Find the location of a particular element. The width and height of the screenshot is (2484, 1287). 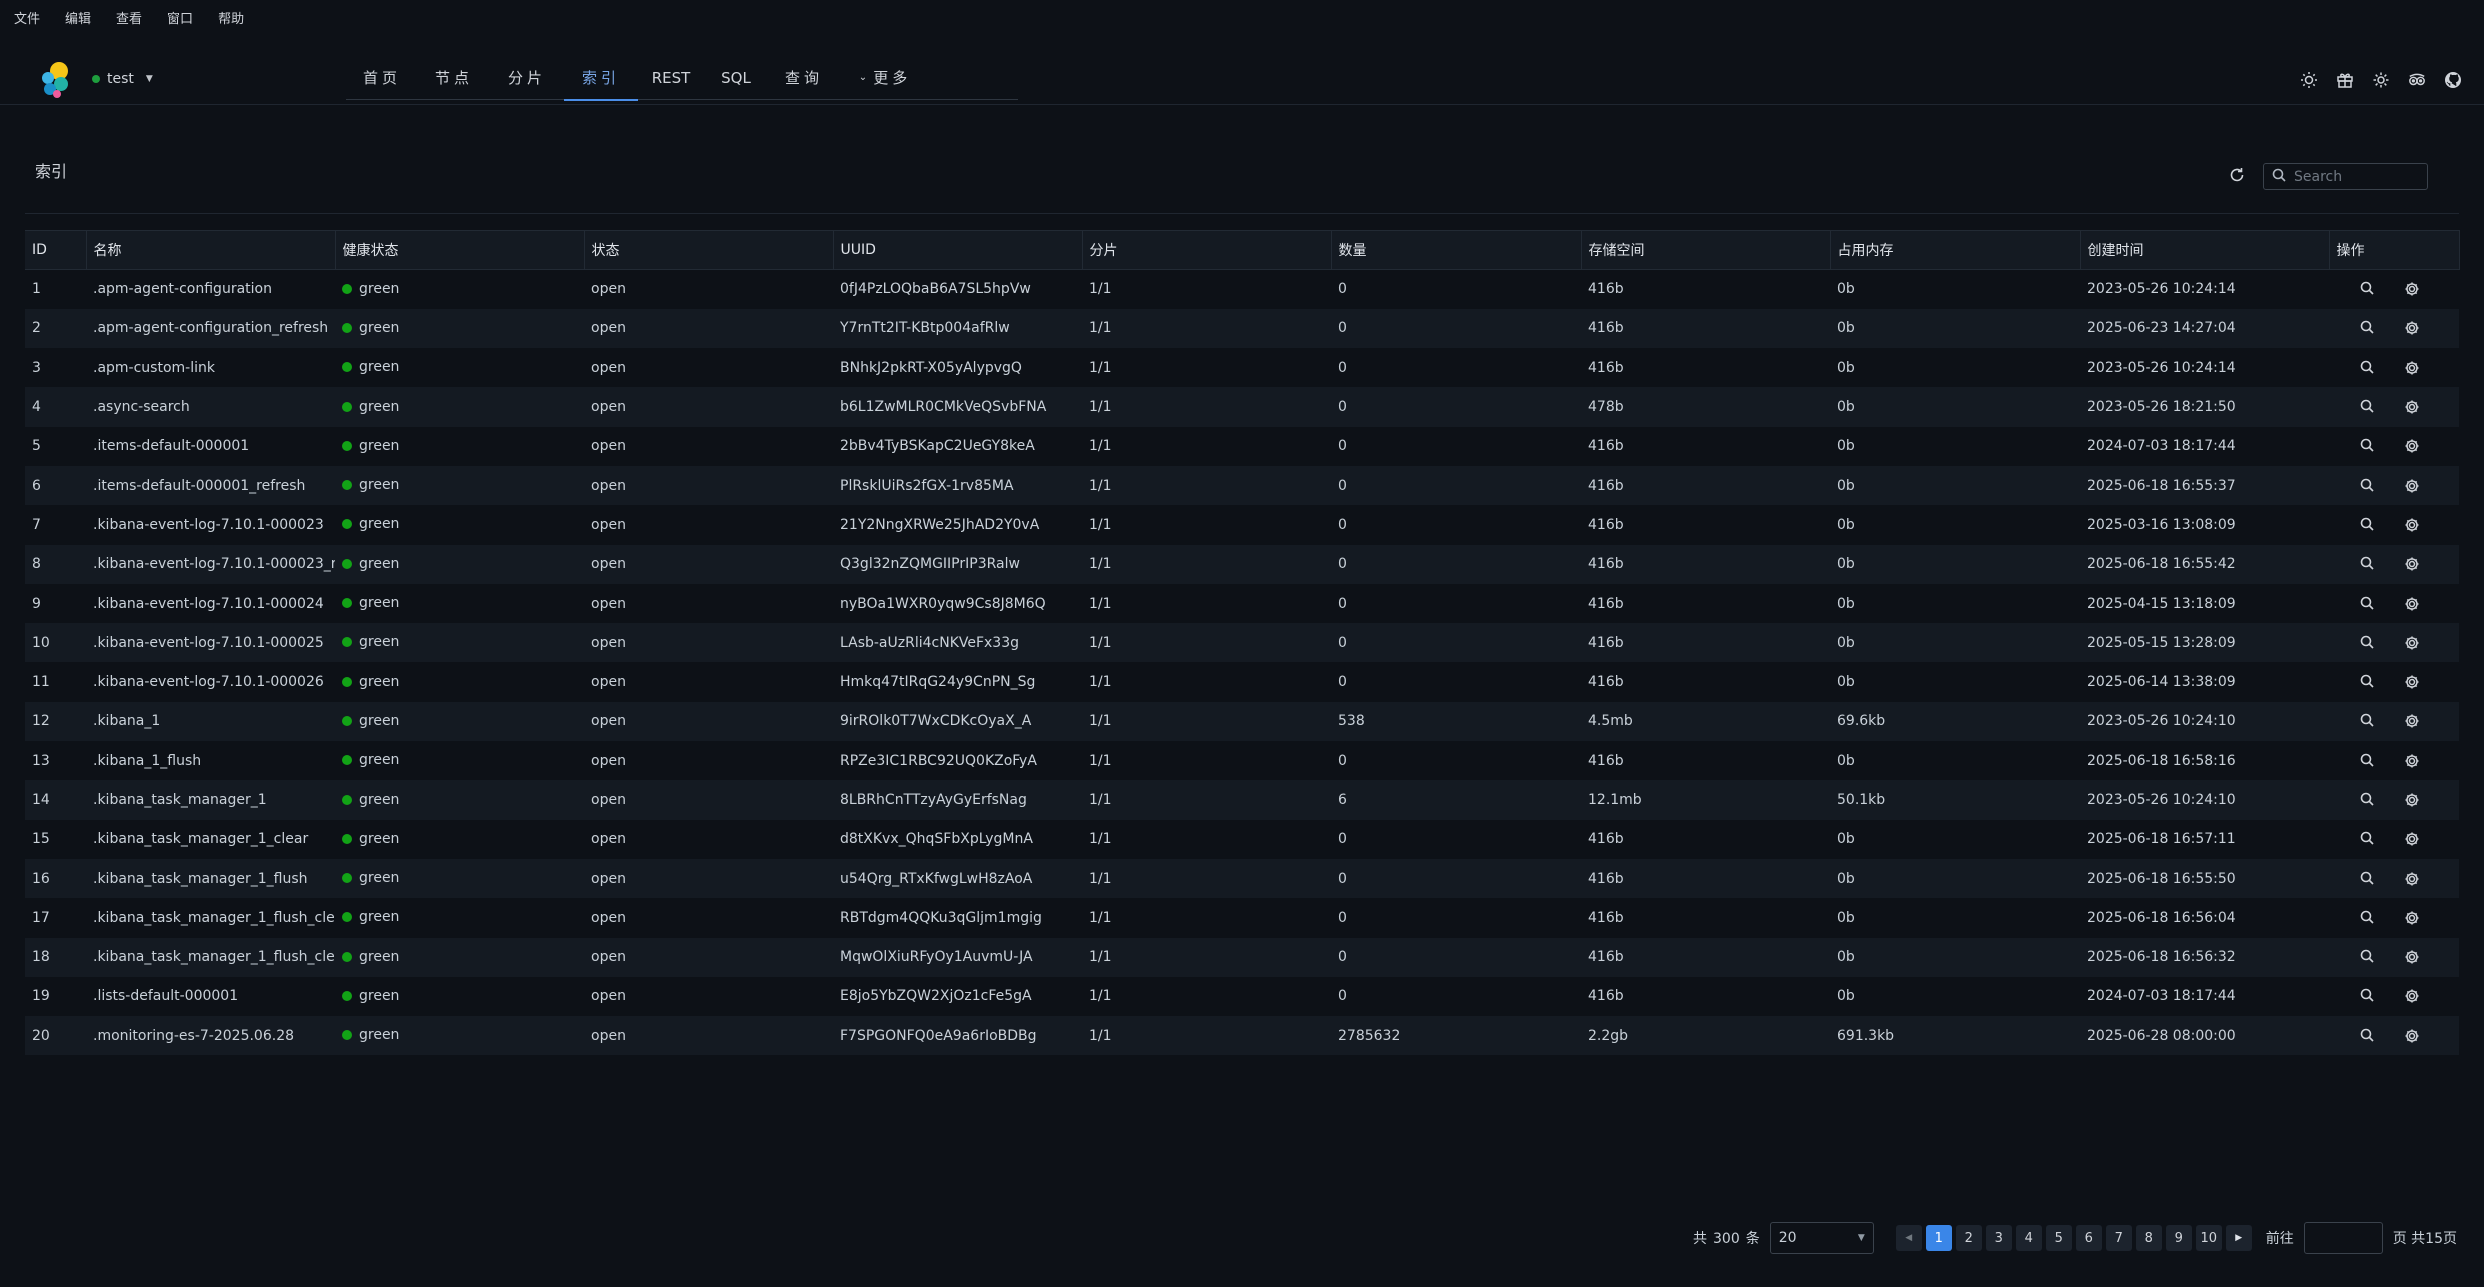

github-icon is located at coordinates (2453, 80).